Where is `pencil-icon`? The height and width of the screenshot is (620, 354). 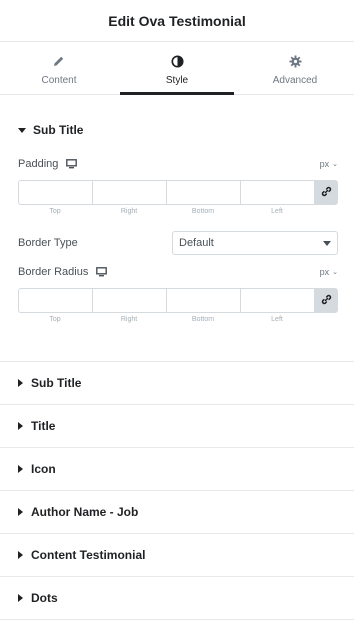
pencil-icon is located at coordinates (59, 61).